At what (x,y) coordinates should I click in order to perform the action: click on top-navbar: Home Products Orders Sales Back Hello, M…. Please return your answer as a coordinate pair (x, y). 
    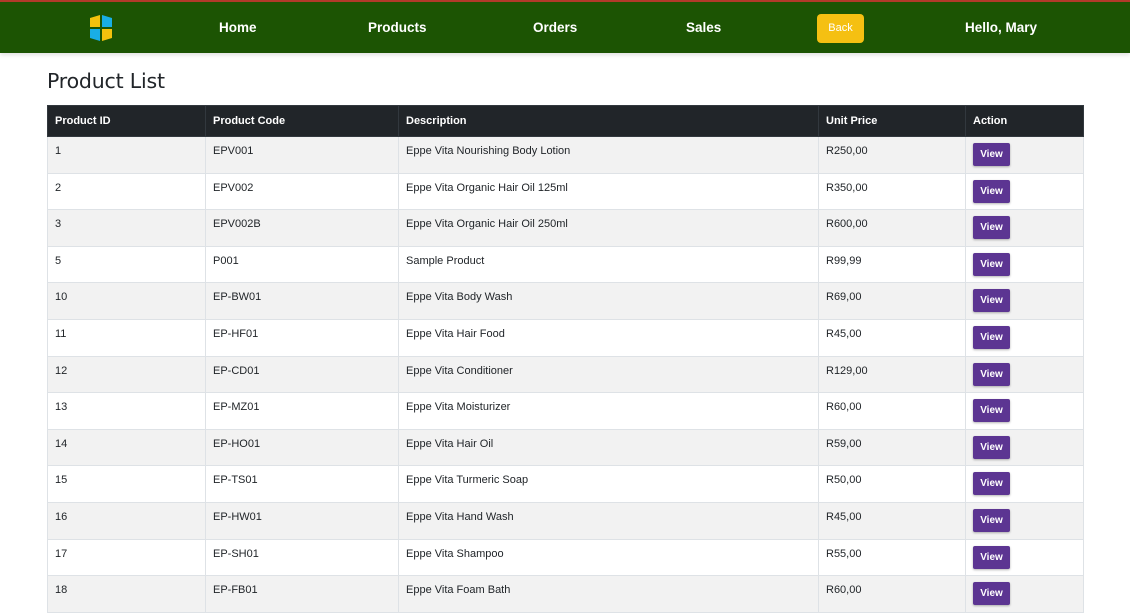
    Looking at the image, I should click on (565, 26).